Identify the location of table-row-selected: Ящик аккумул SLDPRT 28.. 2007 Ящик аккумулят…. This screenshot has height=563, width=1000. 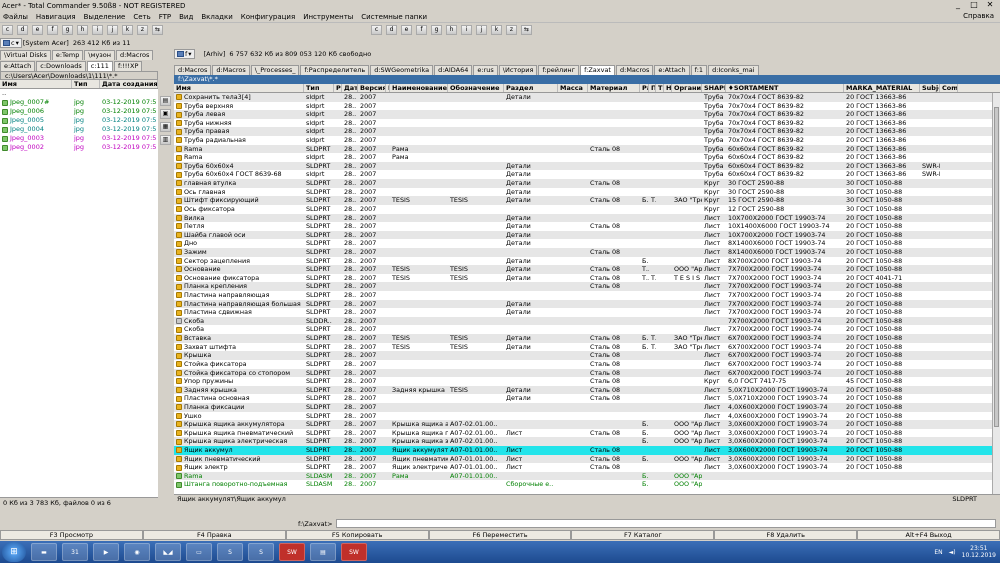
(587, 450).